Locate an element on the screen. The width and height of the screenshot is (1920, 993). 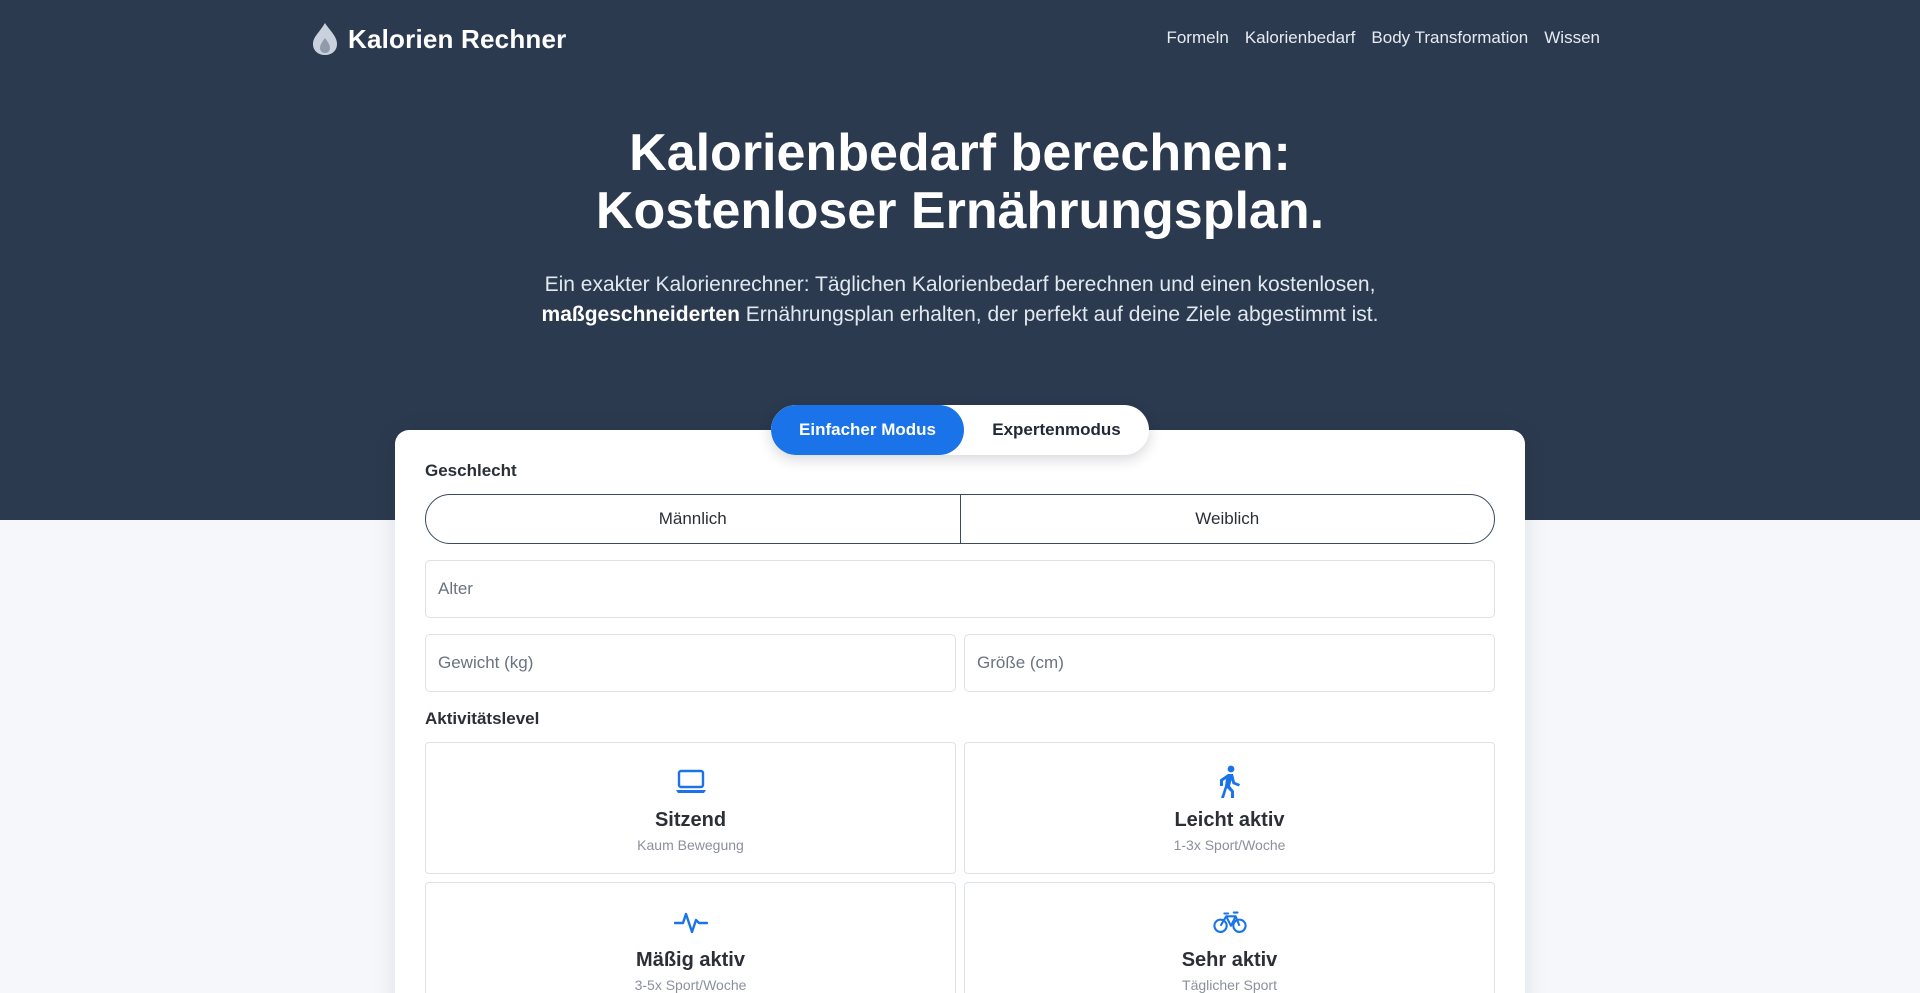
activity-option-maessig-aktiv: Mäßig aktiv 3-5x Sport/Woche is located at coordinates (690, 937).